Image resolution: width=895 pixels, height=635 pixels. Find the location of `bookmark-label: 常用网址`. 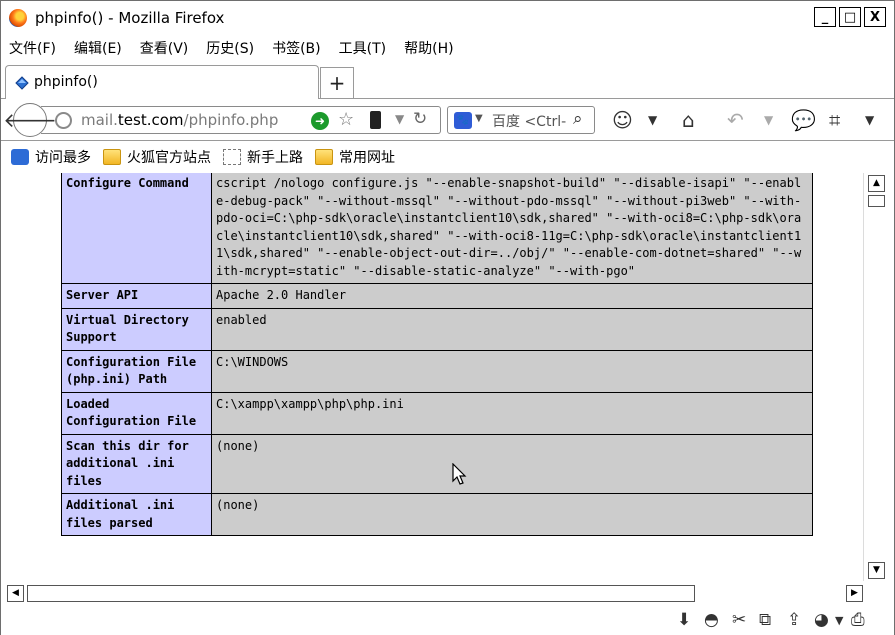

bookmark-label: 常用网址 is located at coordinates (367, 158).